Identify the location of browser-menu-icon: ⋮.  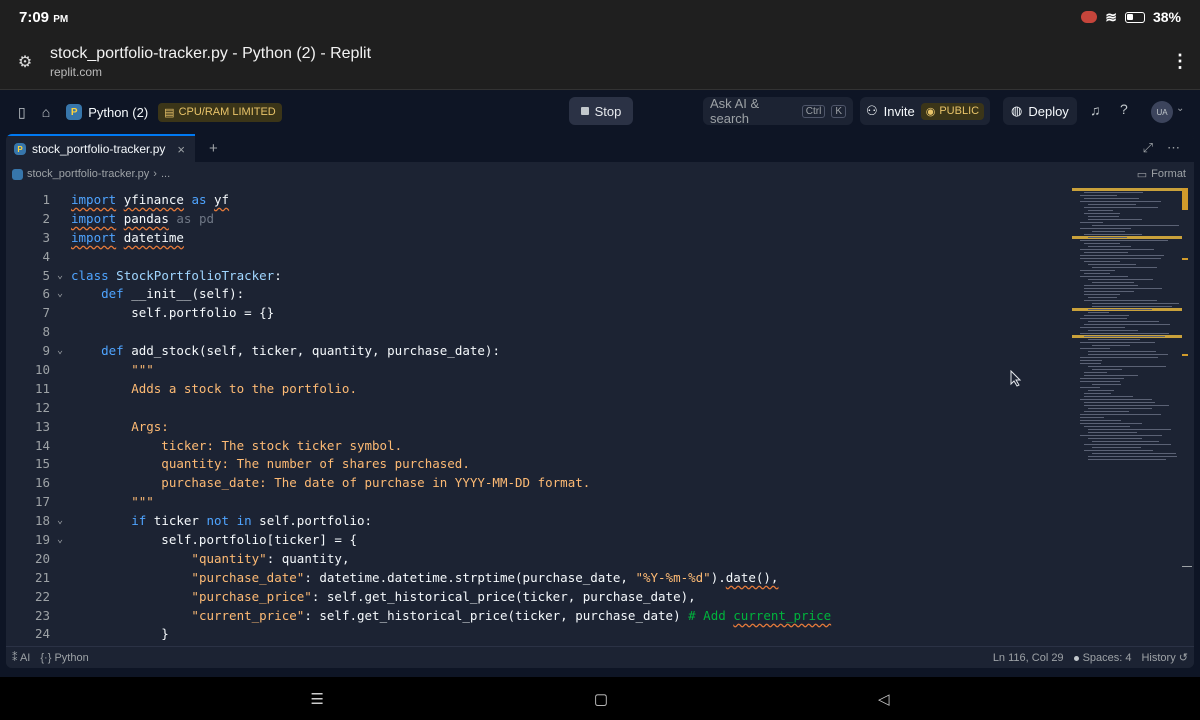
(1180, 61).